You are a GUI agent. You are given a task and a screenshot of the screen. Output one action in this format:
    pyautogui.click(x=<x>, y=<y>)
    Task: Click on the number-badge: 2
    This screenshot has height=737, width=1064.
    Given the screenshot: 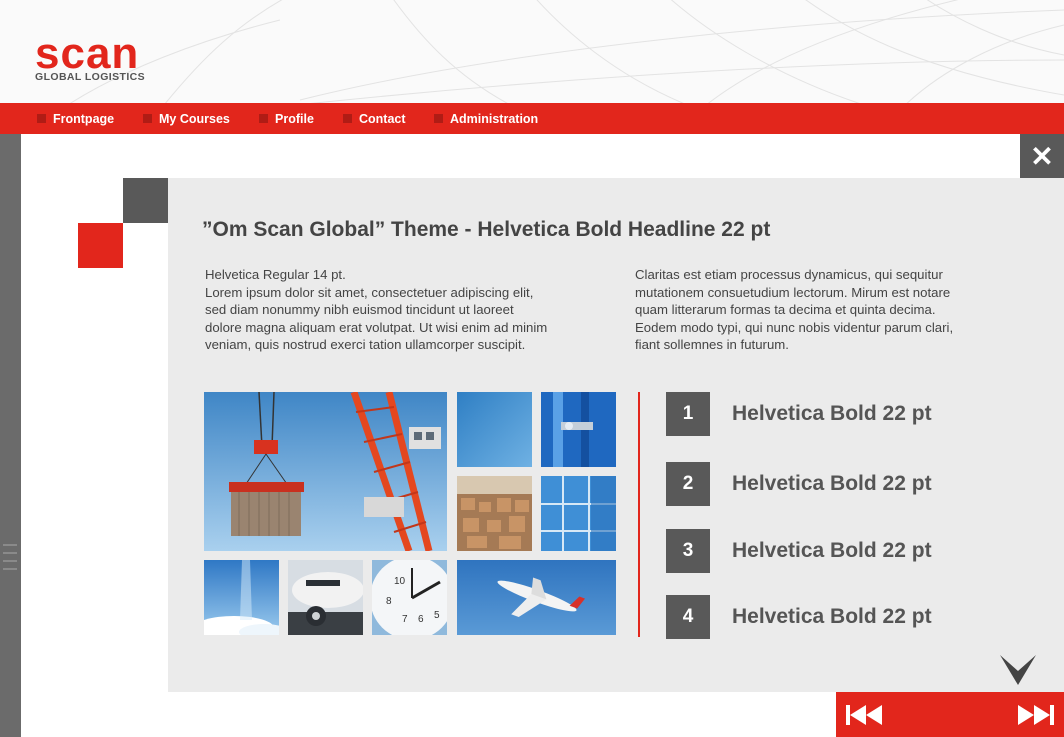 What is the action you would take?
    pyautogui.click(x=688, y=484)
    